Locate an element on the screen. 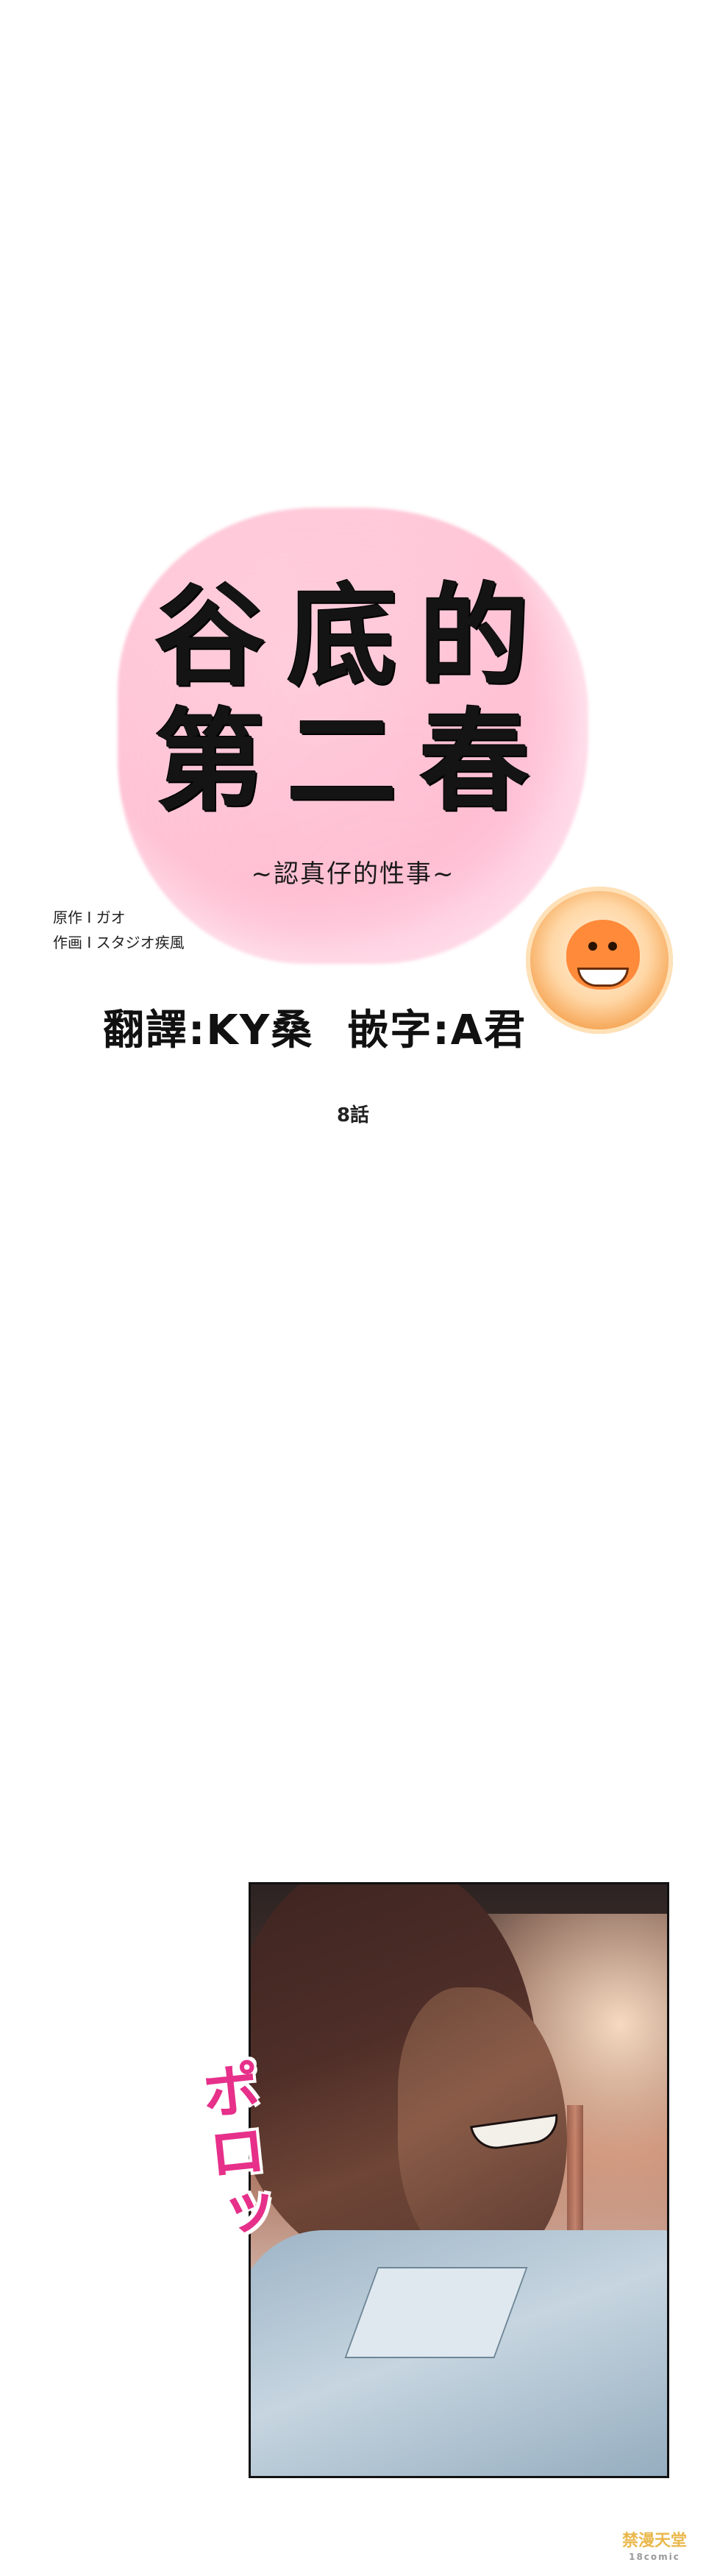 This screenshot has height=2576, width=706. typesetter-credit: 嵌字:A君 is located at coordinates (437, 1030).